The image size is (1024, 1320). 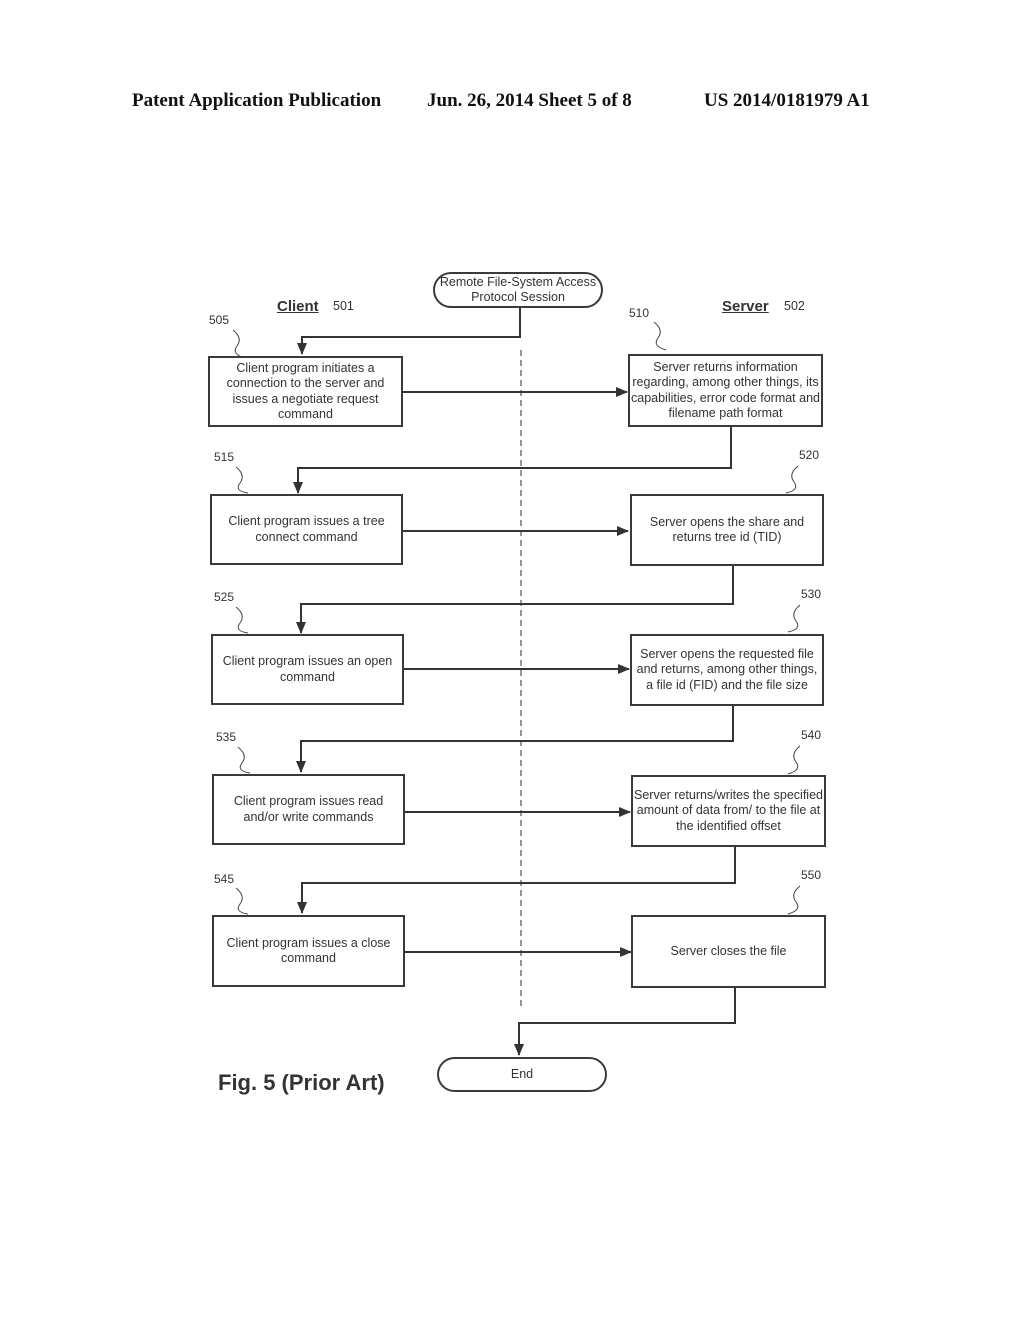 I want to click on server-lane-ref: 502, so click(x=794, y=306).